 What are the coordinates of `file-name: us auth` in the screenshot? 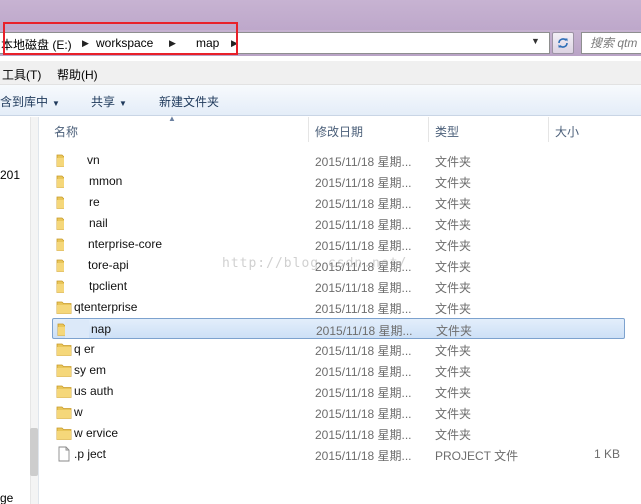 It's located at (94, 391).